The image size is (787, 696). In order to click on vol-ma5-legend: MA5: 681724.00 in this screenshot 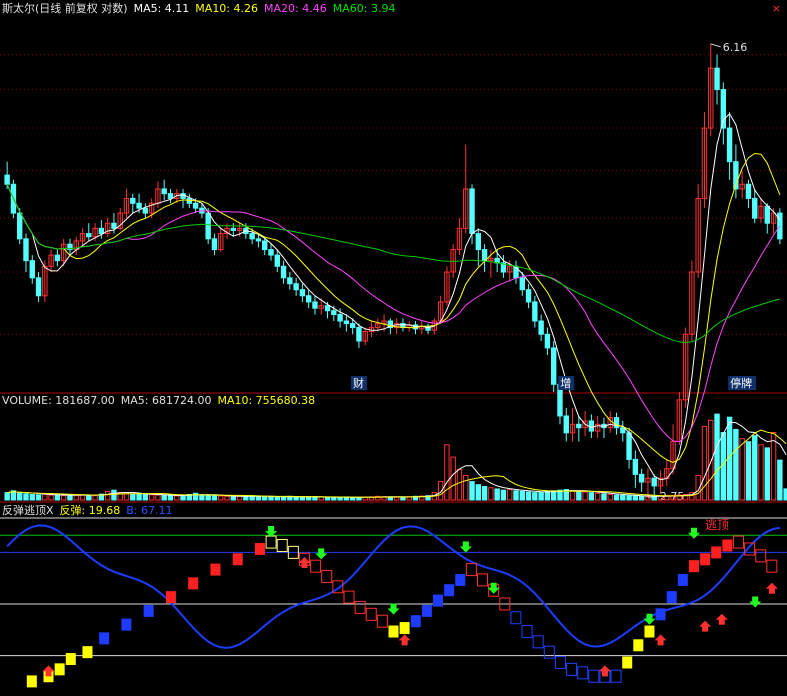, I will do `click(166, 400)`.